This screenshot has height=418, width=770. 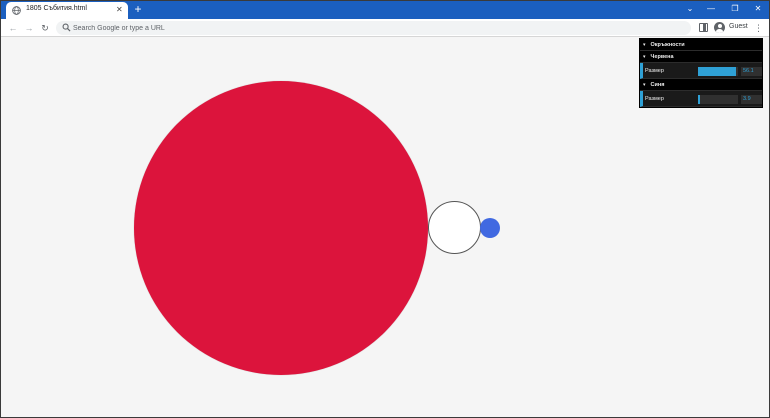 What do you see at coordinates (758, 9) in the screenshot?
I see `close-window-button: ✕` at bounding box center [758, 9].